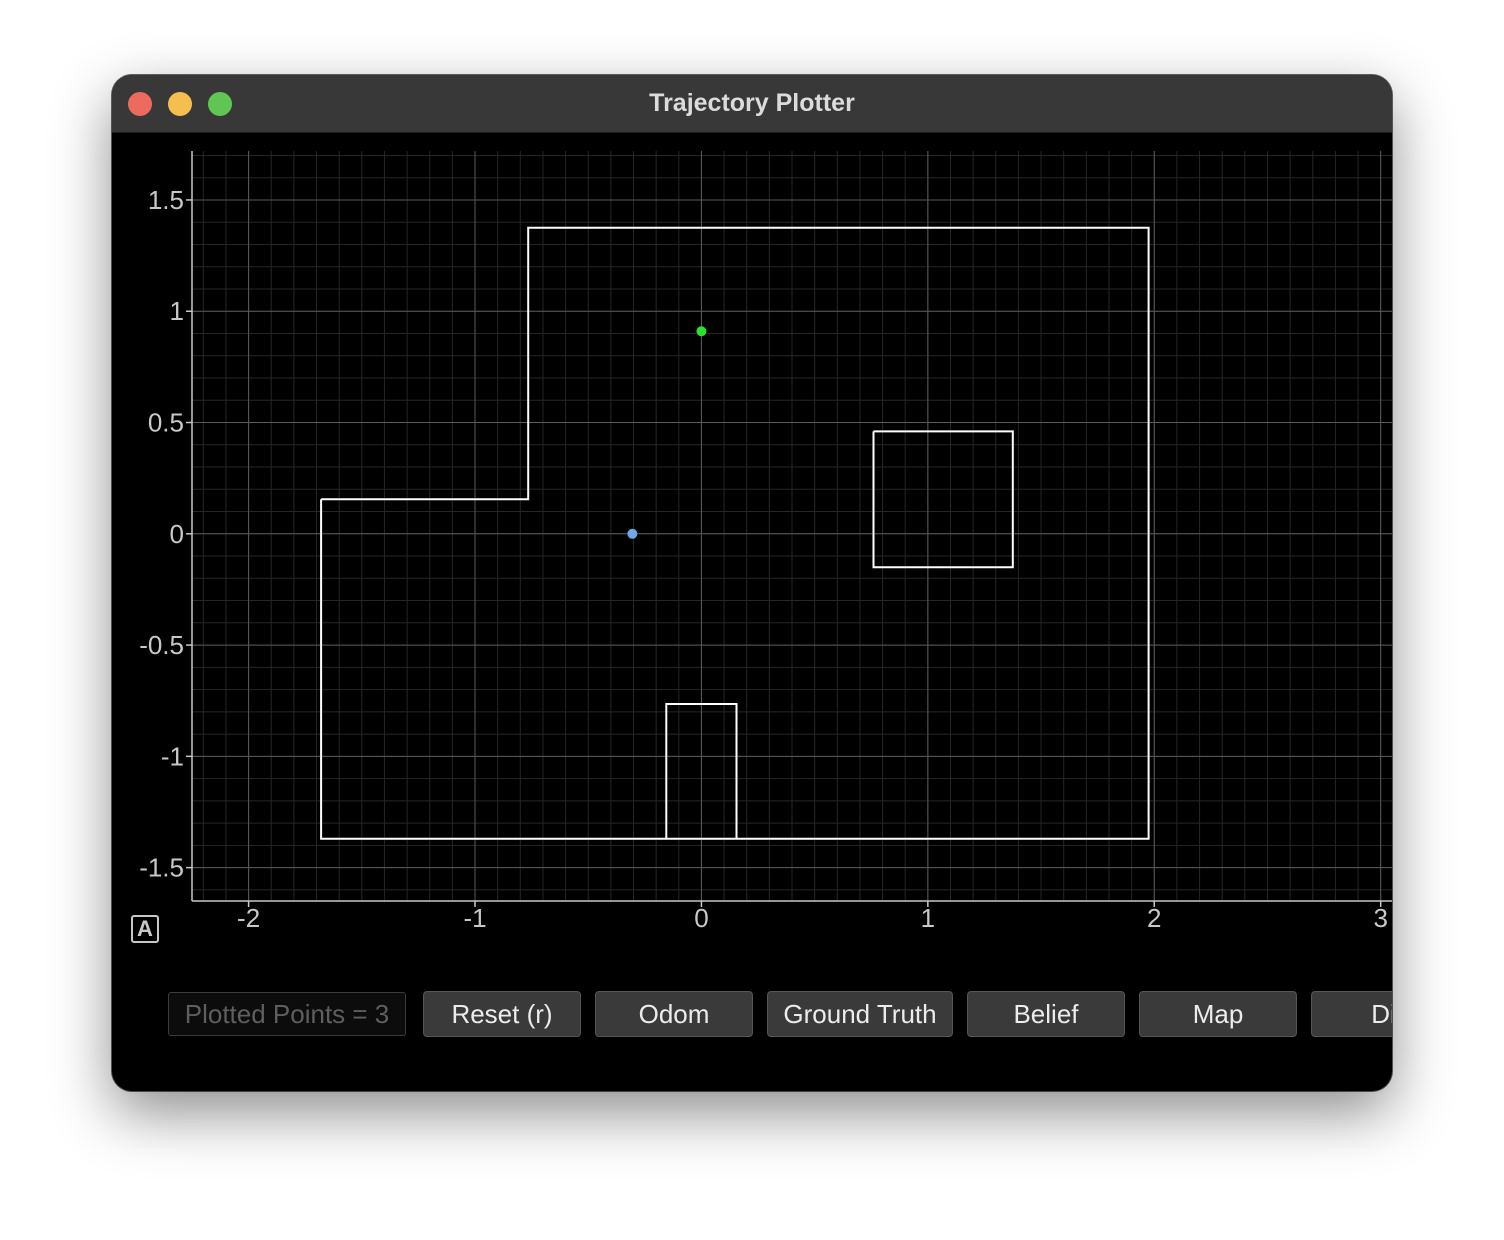 This screenshot has height=1240, width=1504. What do you see at coordinates (161, 645) in the screenshot?
I see `y-tick-label: -0.5` at bounding box center [161, 645].